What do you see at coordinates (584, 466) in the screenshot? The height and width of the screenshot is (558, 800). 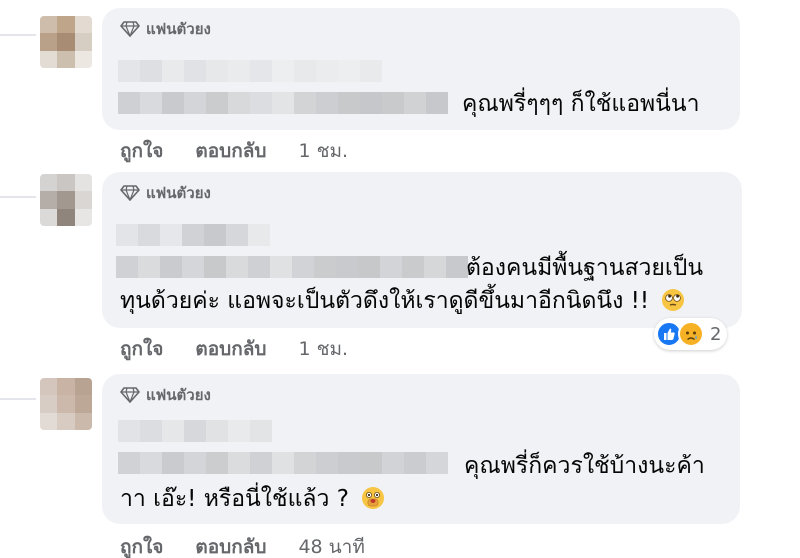 I see `comment-text: คุณพรี่ก็ควรใช้บ้างนะค้า` at bounding box center [584, 466].